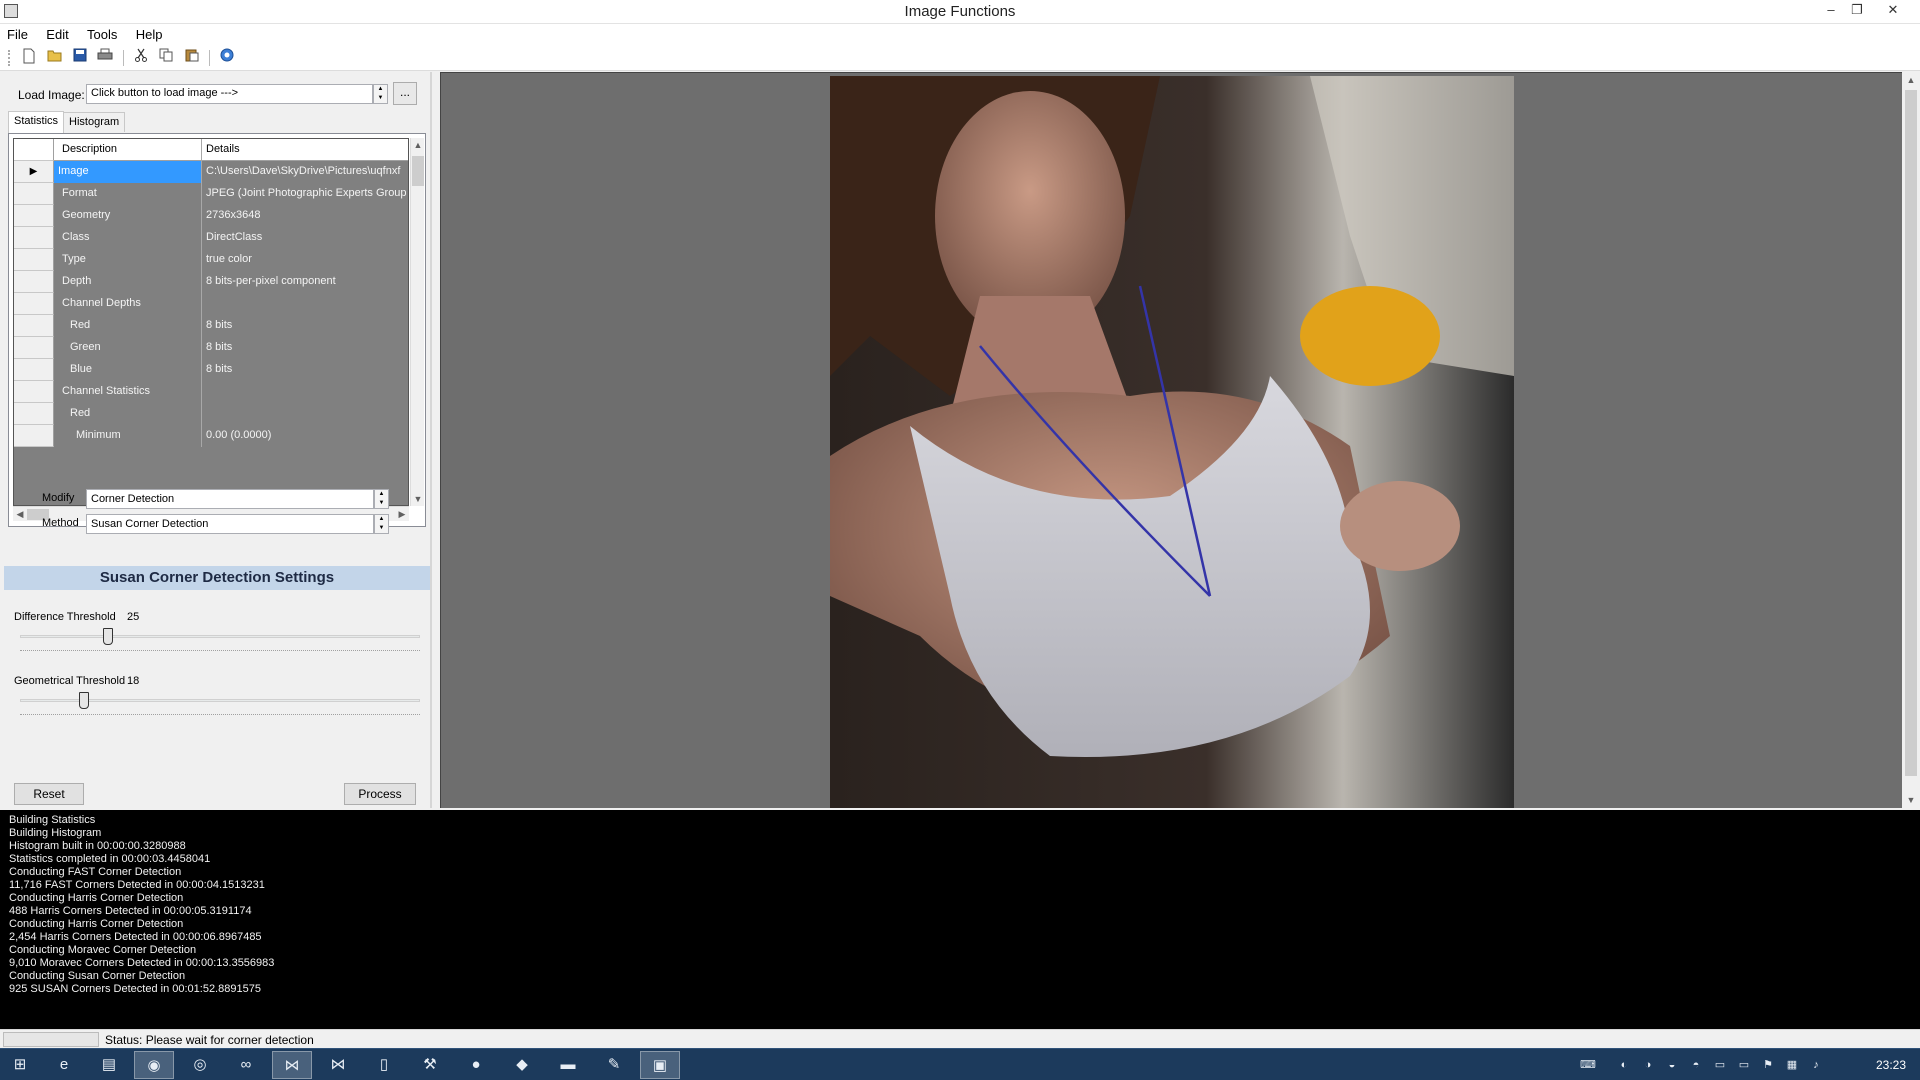 Image resolution: width=1920 pixels, height=1080 pixels. Describe the element at coordinates (417, 322) in the screenshot. I see `grid-vertical-scrollbar: ▲ ▼` at that location.